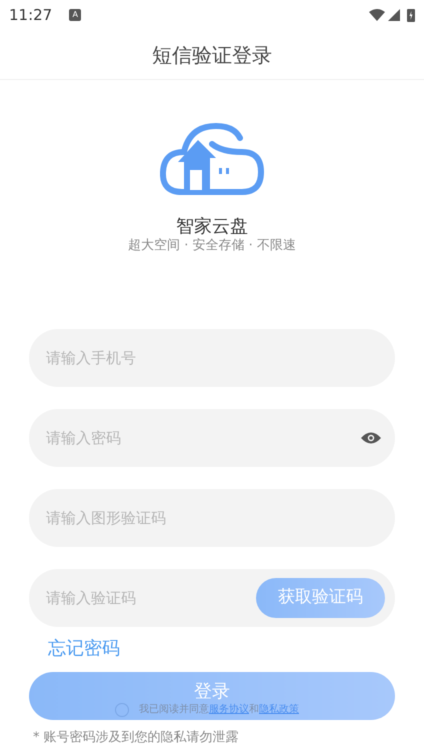 Image resolution: width=424 pixels, height=755 pixels. What do you see at coordinates (229, 709) in the screenshot?
I see `terms-link: 服务协议` at bounding box center [229, 709].